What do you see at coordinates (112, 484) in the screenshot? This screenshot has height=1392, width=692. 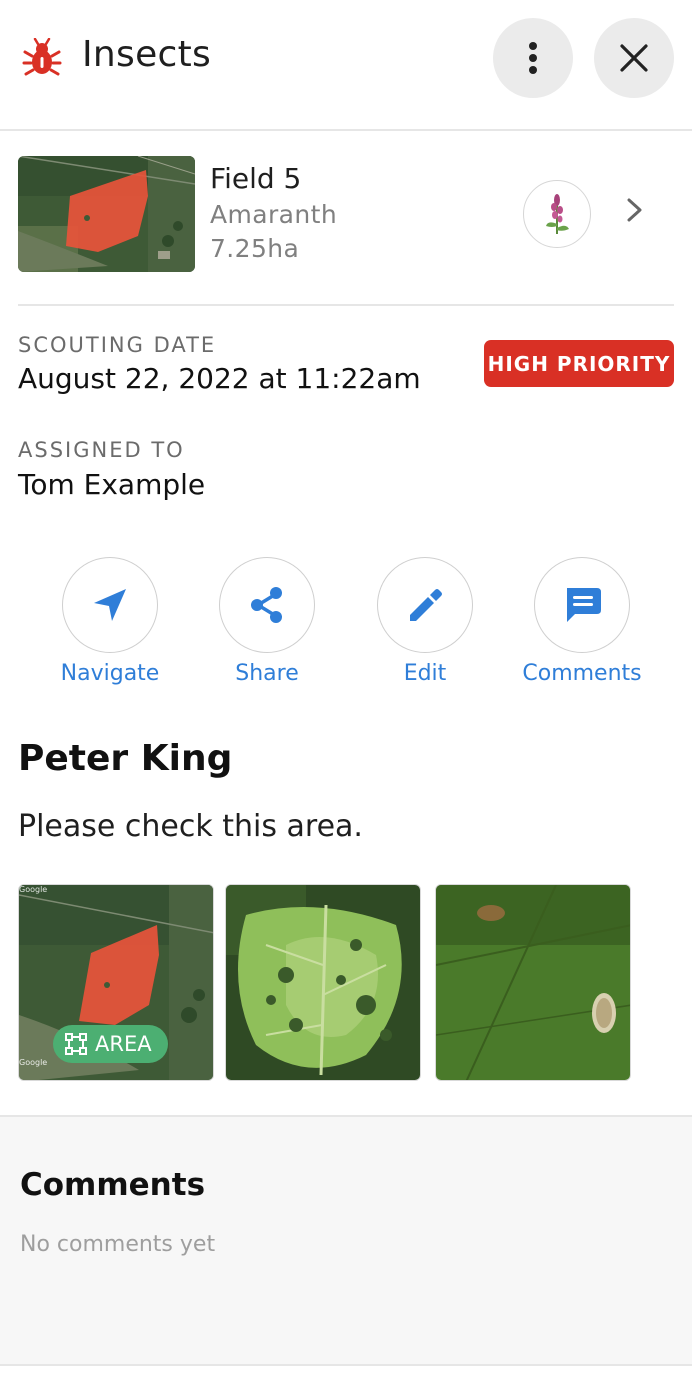 I see `assigned-to-value: Tom Example` at bounding box center [112, 484].